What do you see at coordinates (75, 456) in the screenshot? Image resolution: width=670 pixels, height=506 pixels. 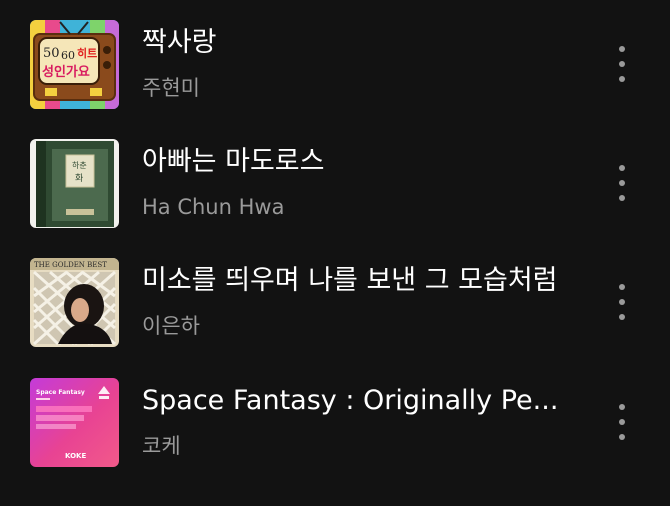 I see `svg-text: KOKE` at bounding box center [75, 456].